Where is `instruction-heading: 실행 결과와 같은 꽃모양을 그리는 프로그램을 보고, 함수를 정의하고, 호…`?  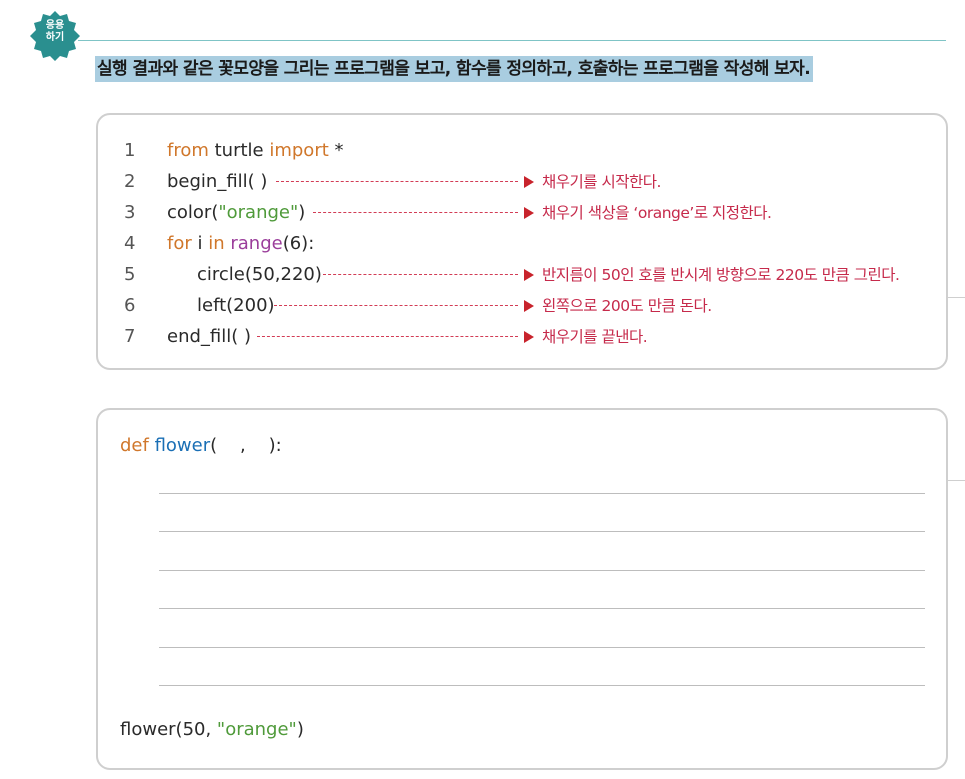
instruction-heading: 실행 결과와 같은 꽃모양을 그리는 프로그램을 보고, 함수를 정의하고, 호… is located at coordinates (454, 69).